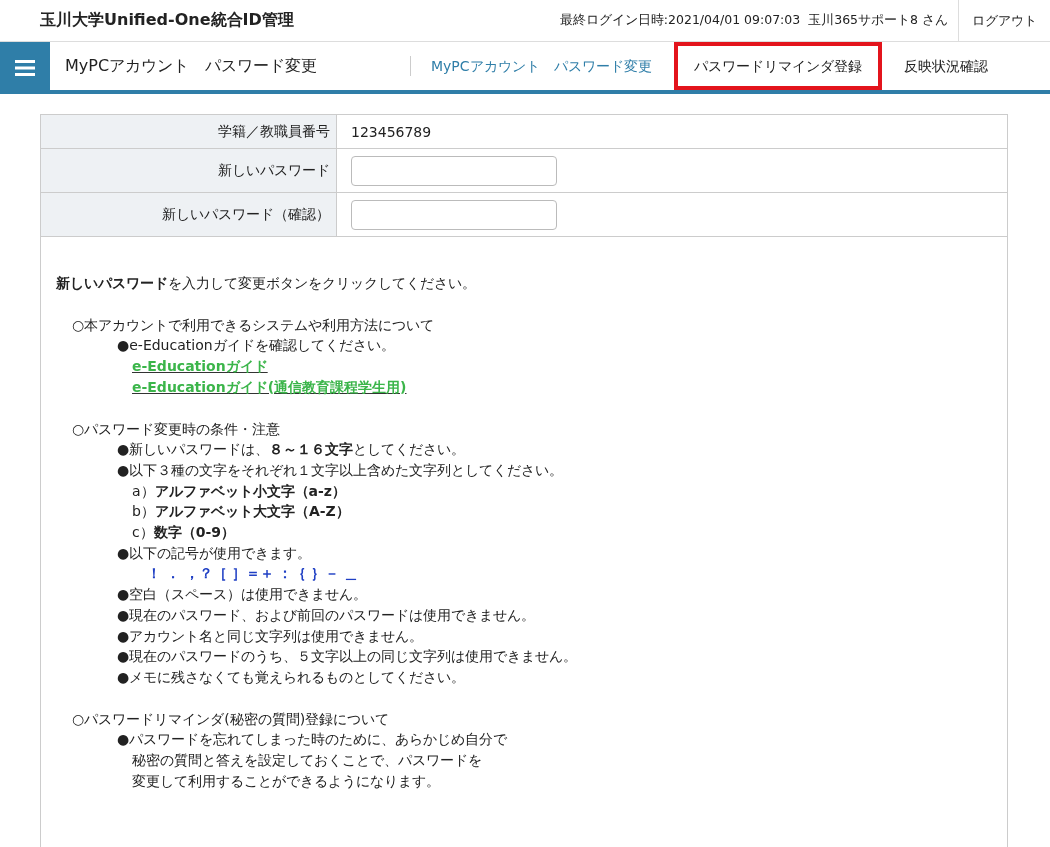  What do you see at coordinates (945, 66) in the screenshot?
I see `nav-tab: 反映状況確認` at bounding box center [945, 66].